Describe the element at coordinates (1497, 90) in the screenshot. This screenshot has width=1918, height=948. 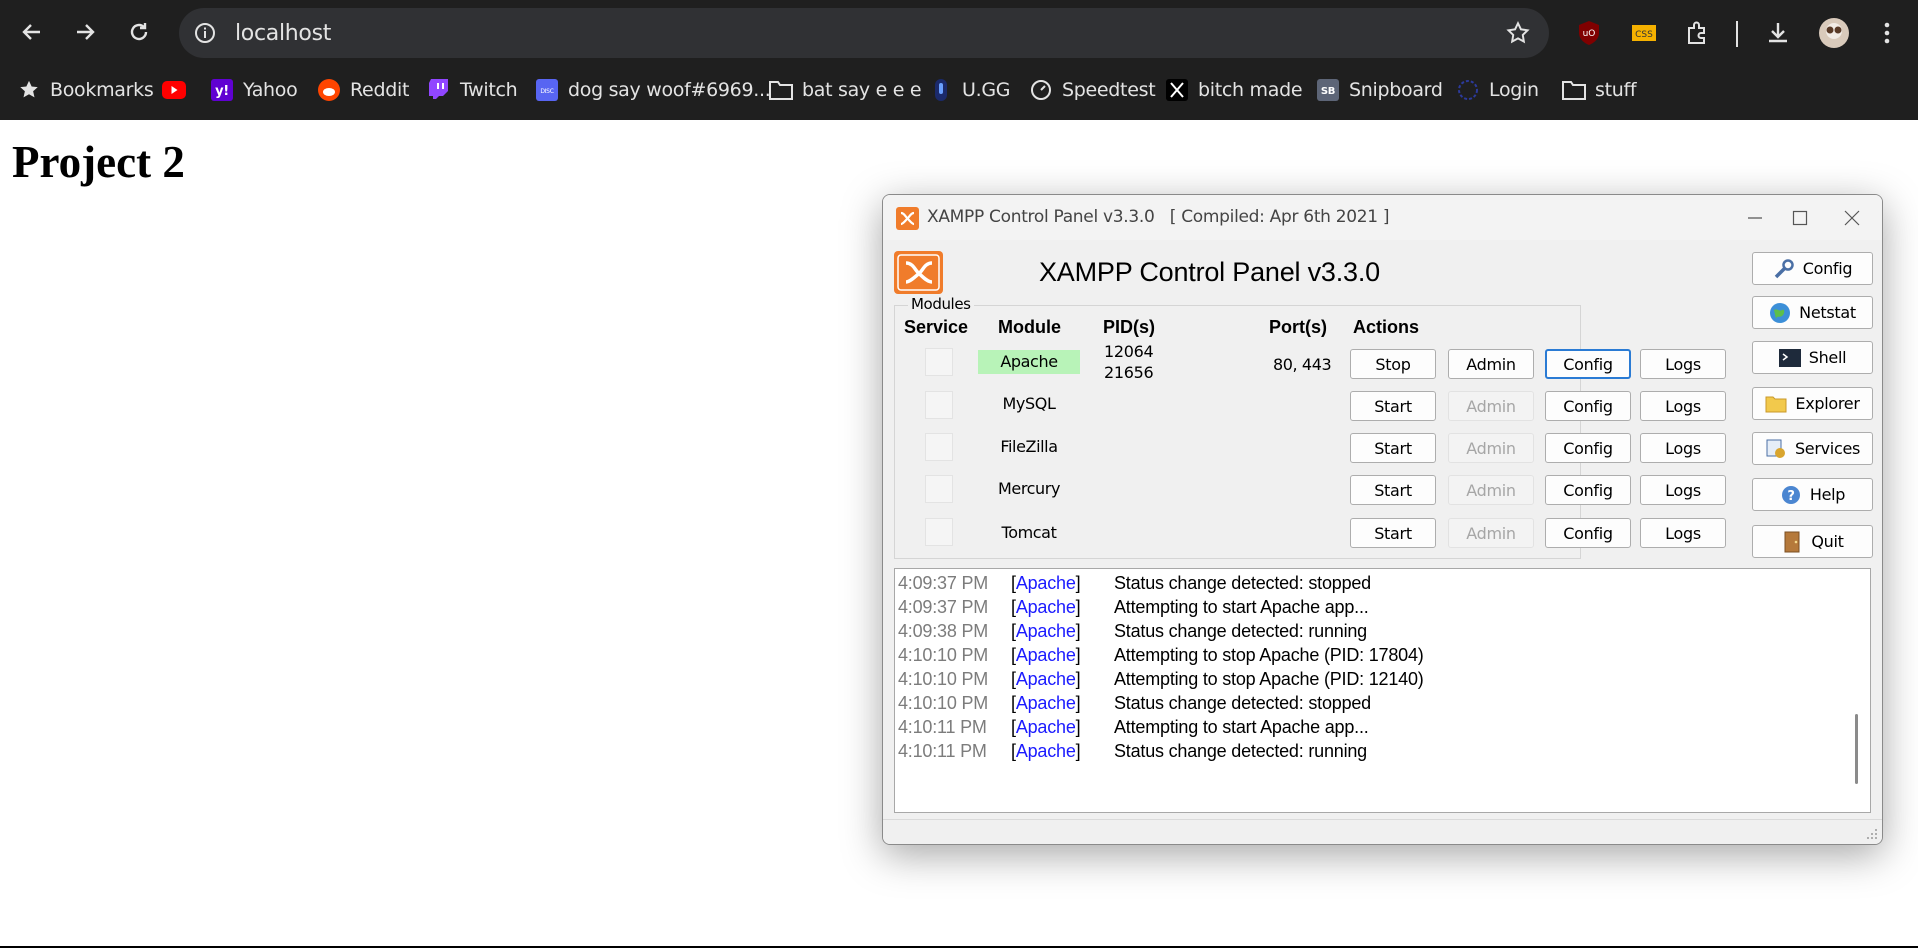
I see `bookmark-login: Login` at that location.